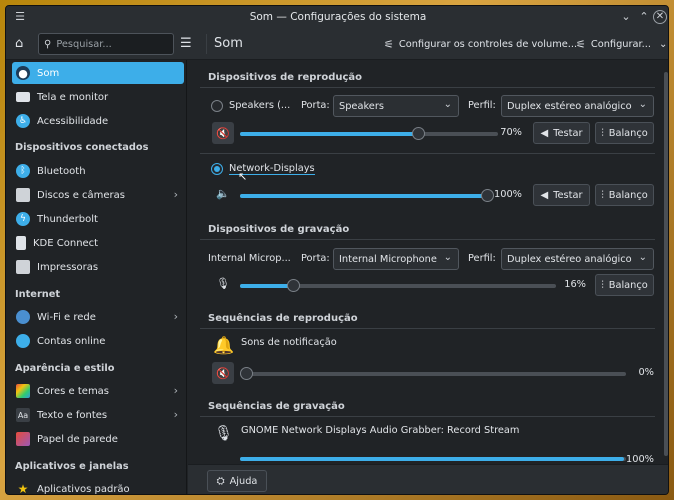  What do you see at coordinates (660, 17) in the screenshot?
I see `close-icon: ✕` at bounding box center [660, 17].